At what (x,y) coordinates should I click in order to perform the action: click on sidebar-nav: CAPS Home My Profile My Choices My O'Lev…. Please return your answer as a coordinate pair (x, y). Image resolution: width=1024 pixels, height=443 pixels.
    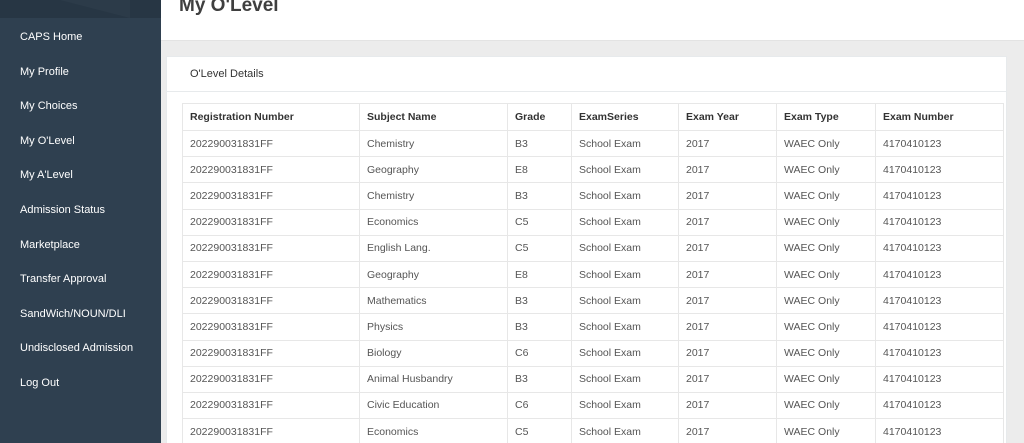
    Looking at the image, I should click on (80, 210).